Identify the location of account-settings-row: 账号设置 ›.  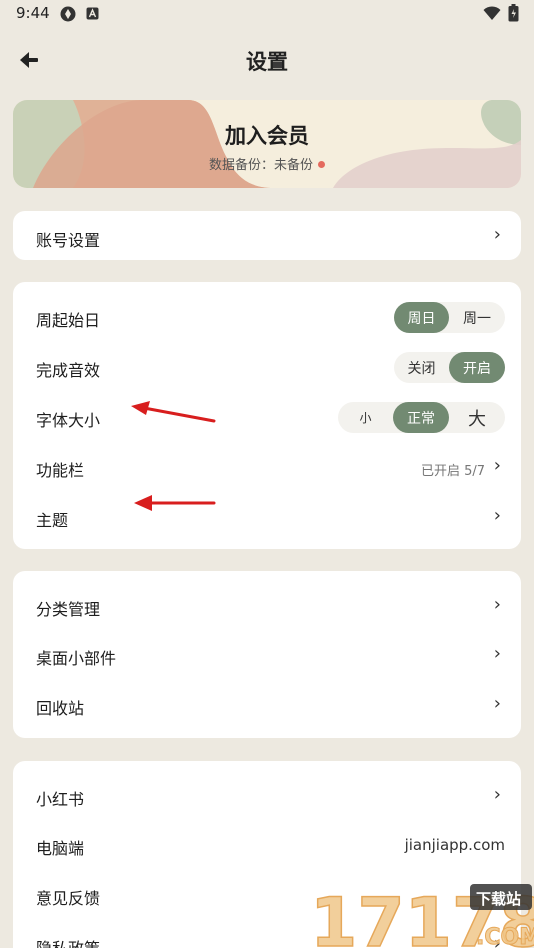
(267, 236).